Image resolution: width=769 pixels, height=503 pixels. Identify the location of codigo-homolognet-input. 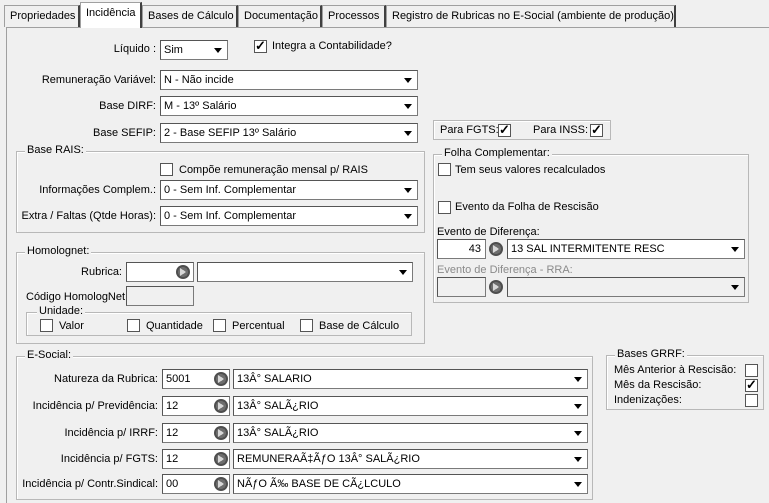
(160, 296).